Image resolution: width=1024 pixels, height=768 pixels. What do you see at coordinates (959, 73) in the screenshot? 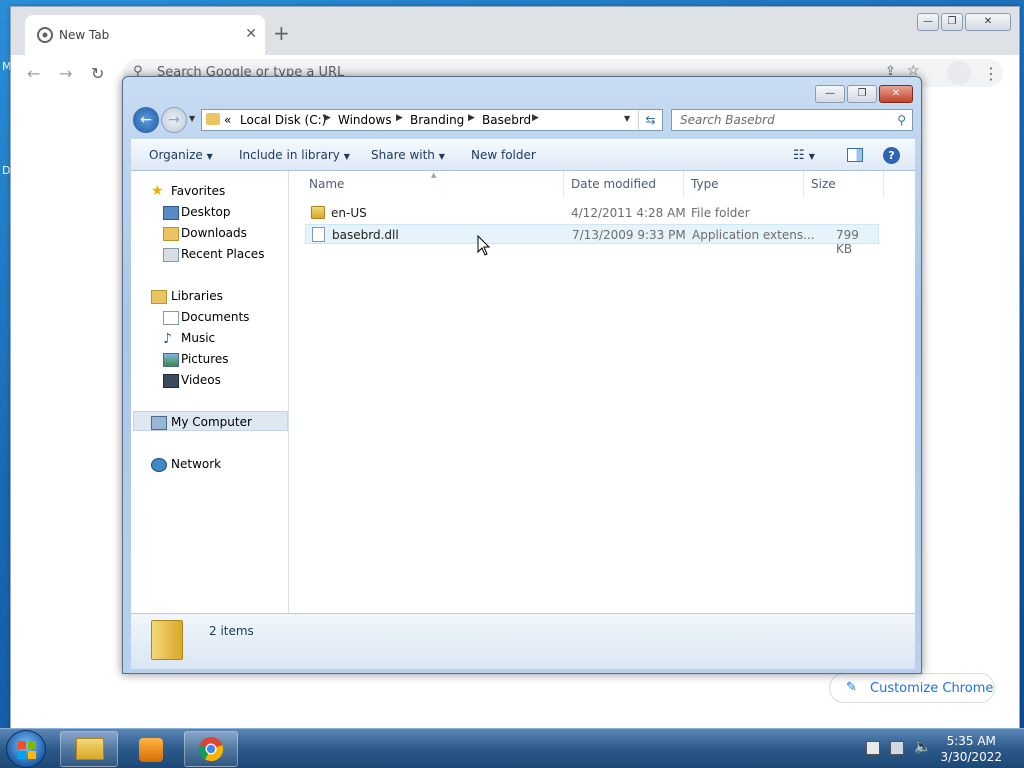
I see `profile-avatar` at bounding box center [959, 73].